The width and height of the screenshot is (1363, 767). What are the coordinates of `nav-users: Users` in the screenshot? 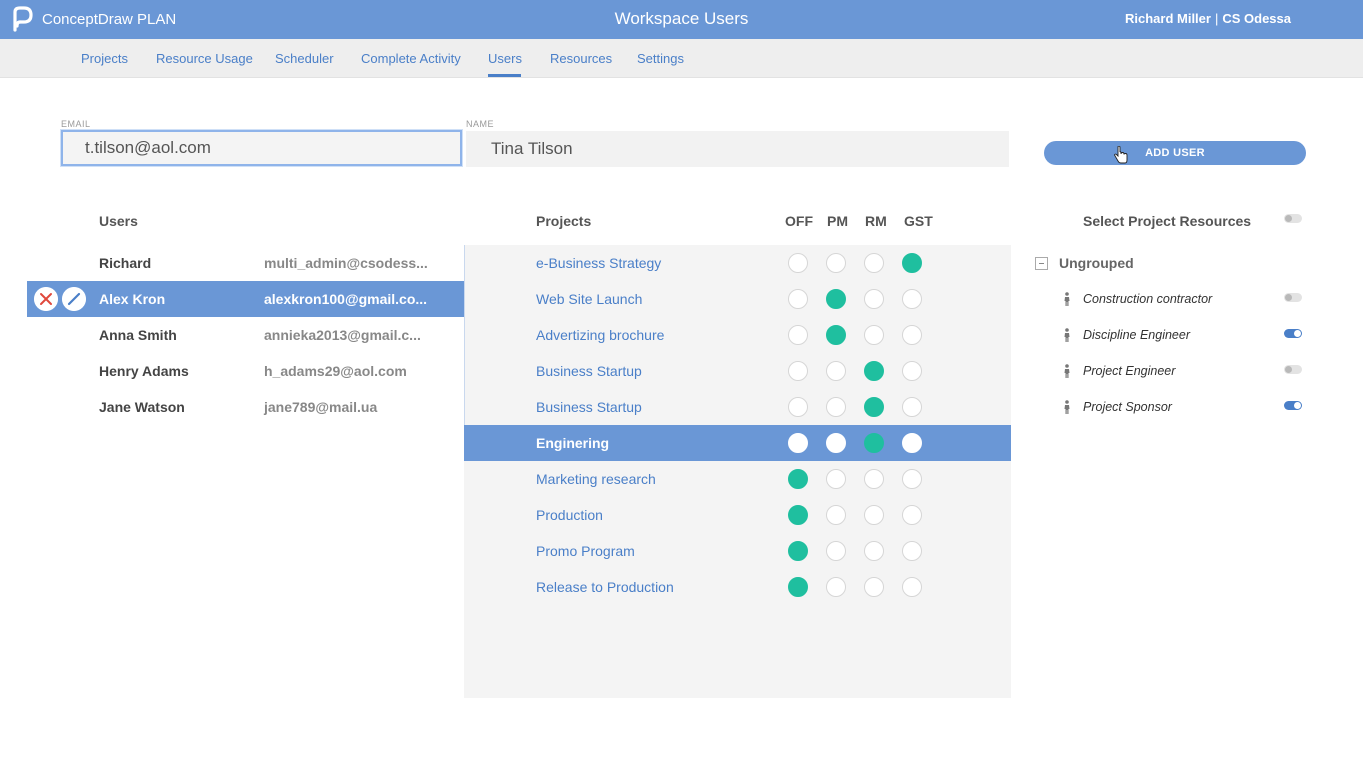 It's located at (505, 58).